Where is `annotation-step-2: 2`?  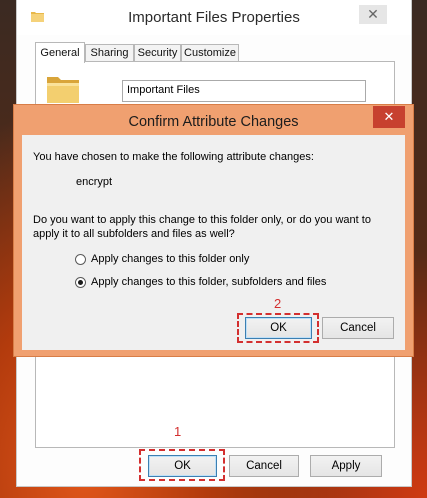
annotation-step-2: 2 is located at coordinates (278, 303).